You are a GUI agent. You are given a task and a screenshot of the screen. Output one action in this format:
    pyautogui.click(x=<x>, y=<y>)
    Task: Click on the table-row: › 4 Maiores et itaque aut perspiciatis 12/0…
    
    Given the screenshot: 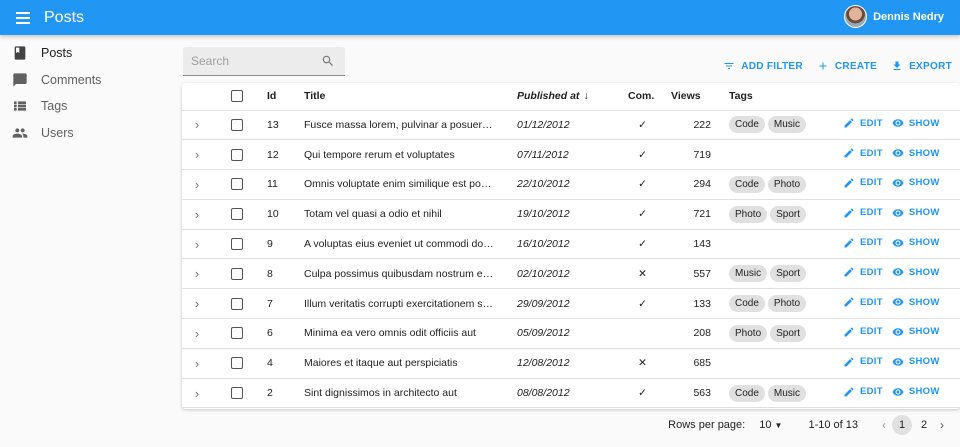 What is the action you would take?
    pyautogui.click(x=571, y=363)
    